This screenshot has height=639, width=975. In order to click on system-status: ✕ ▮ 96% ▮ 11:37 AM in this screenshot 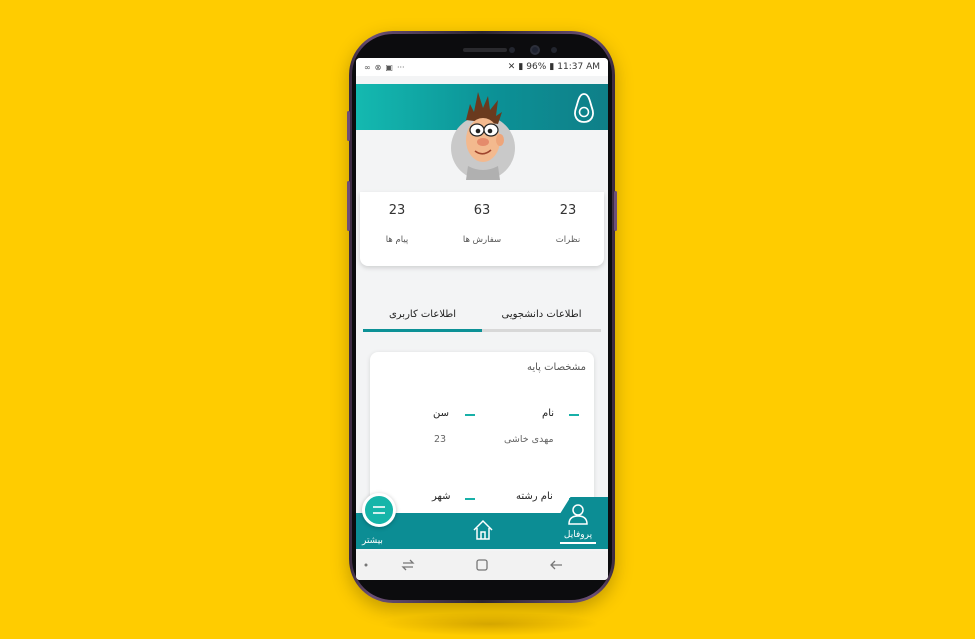, I will do `click(554, 67)`.